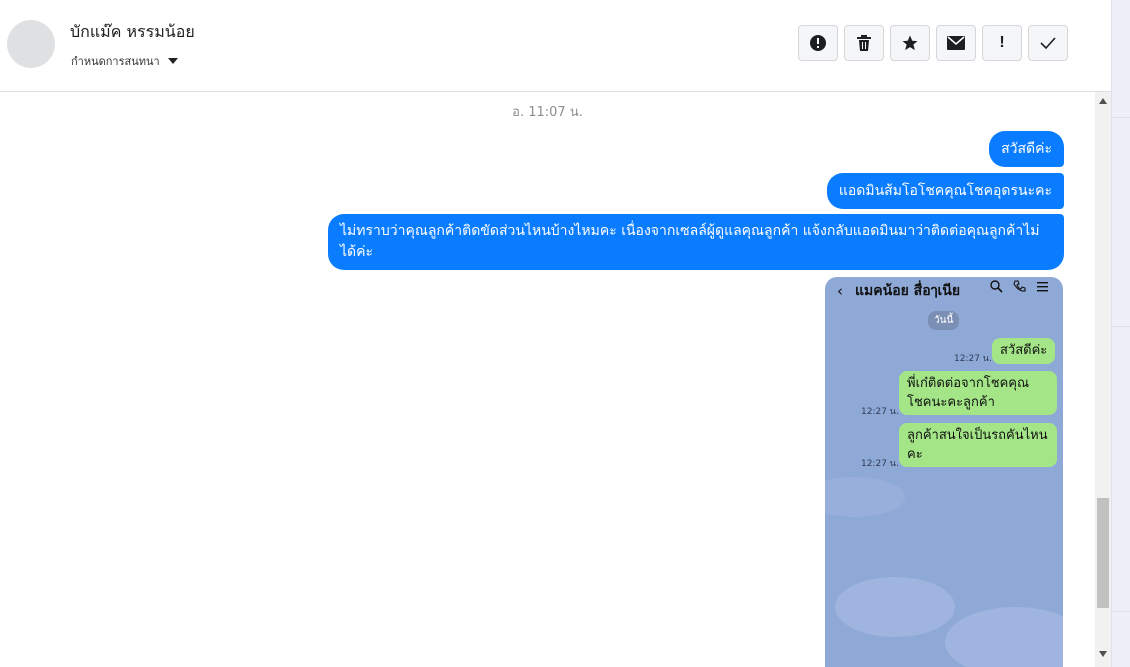  I want to click on exclamation-icon: !, so click(1002, 42).